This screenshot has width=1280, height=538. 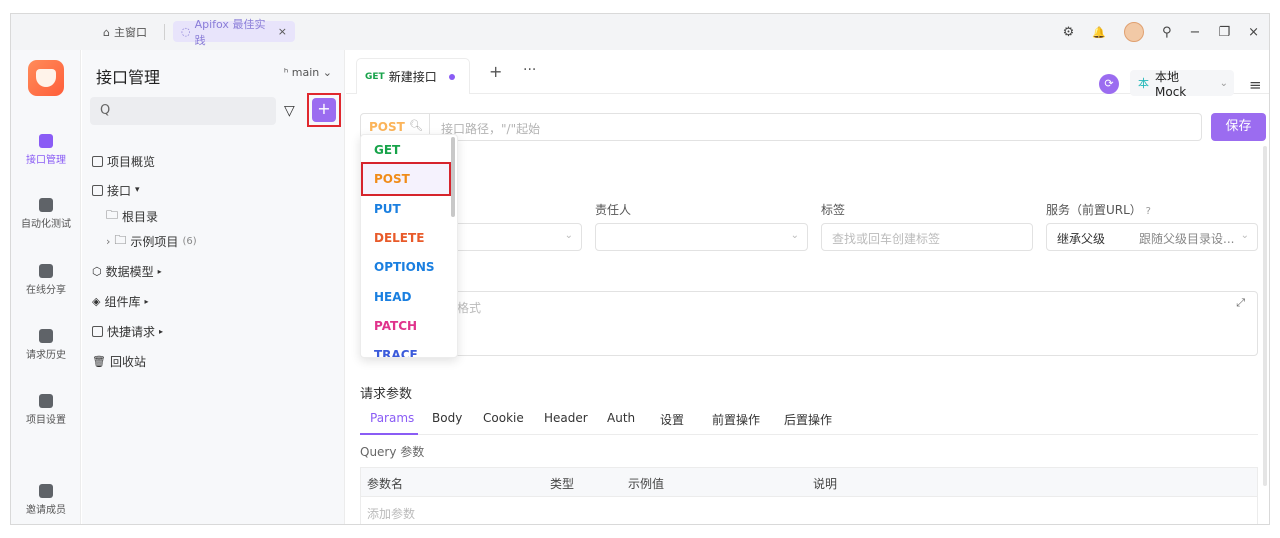 I want to click on filter-icon: ▽, so click(x=289, y=111).